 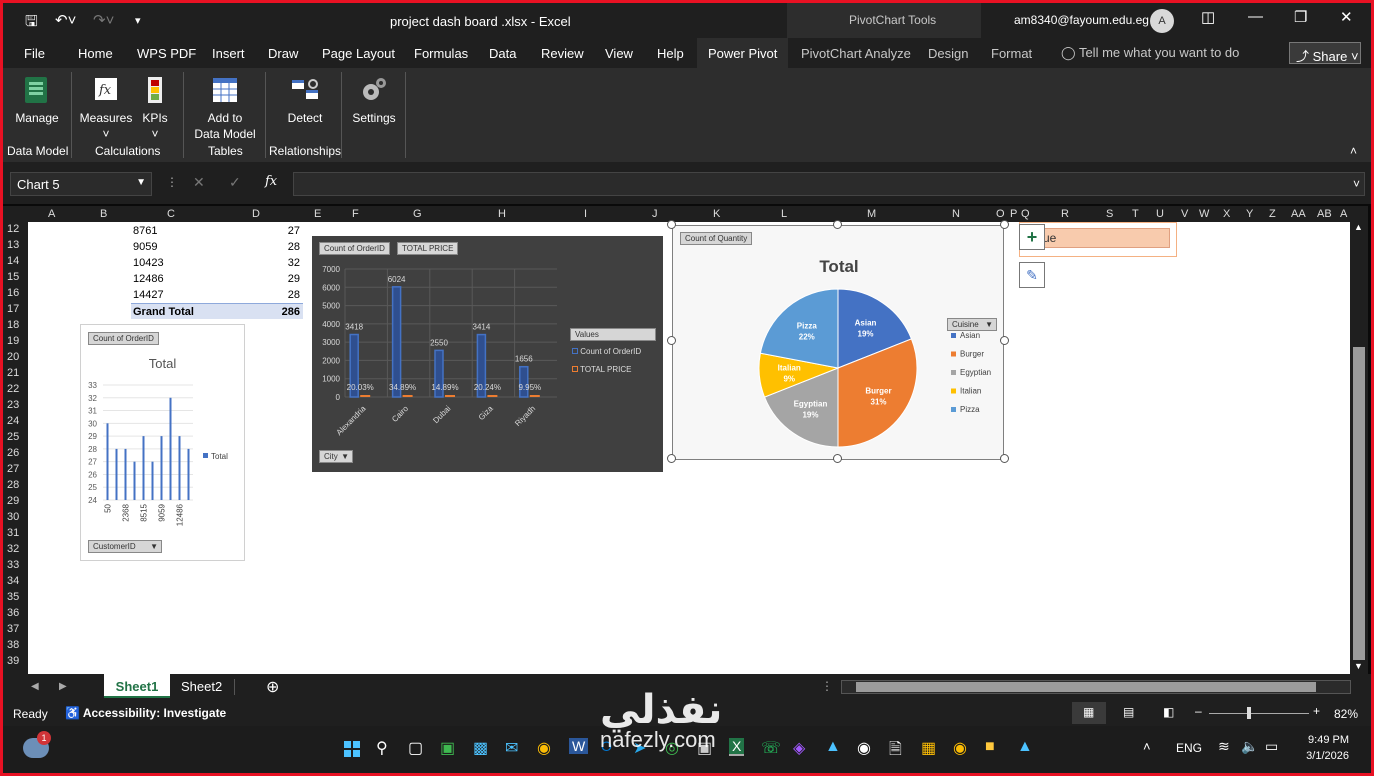 What do you see at coordinates (106, 108) in the screenshot?
I see `measures-button: fx Measures ˅` at bounding box center [106, 108].